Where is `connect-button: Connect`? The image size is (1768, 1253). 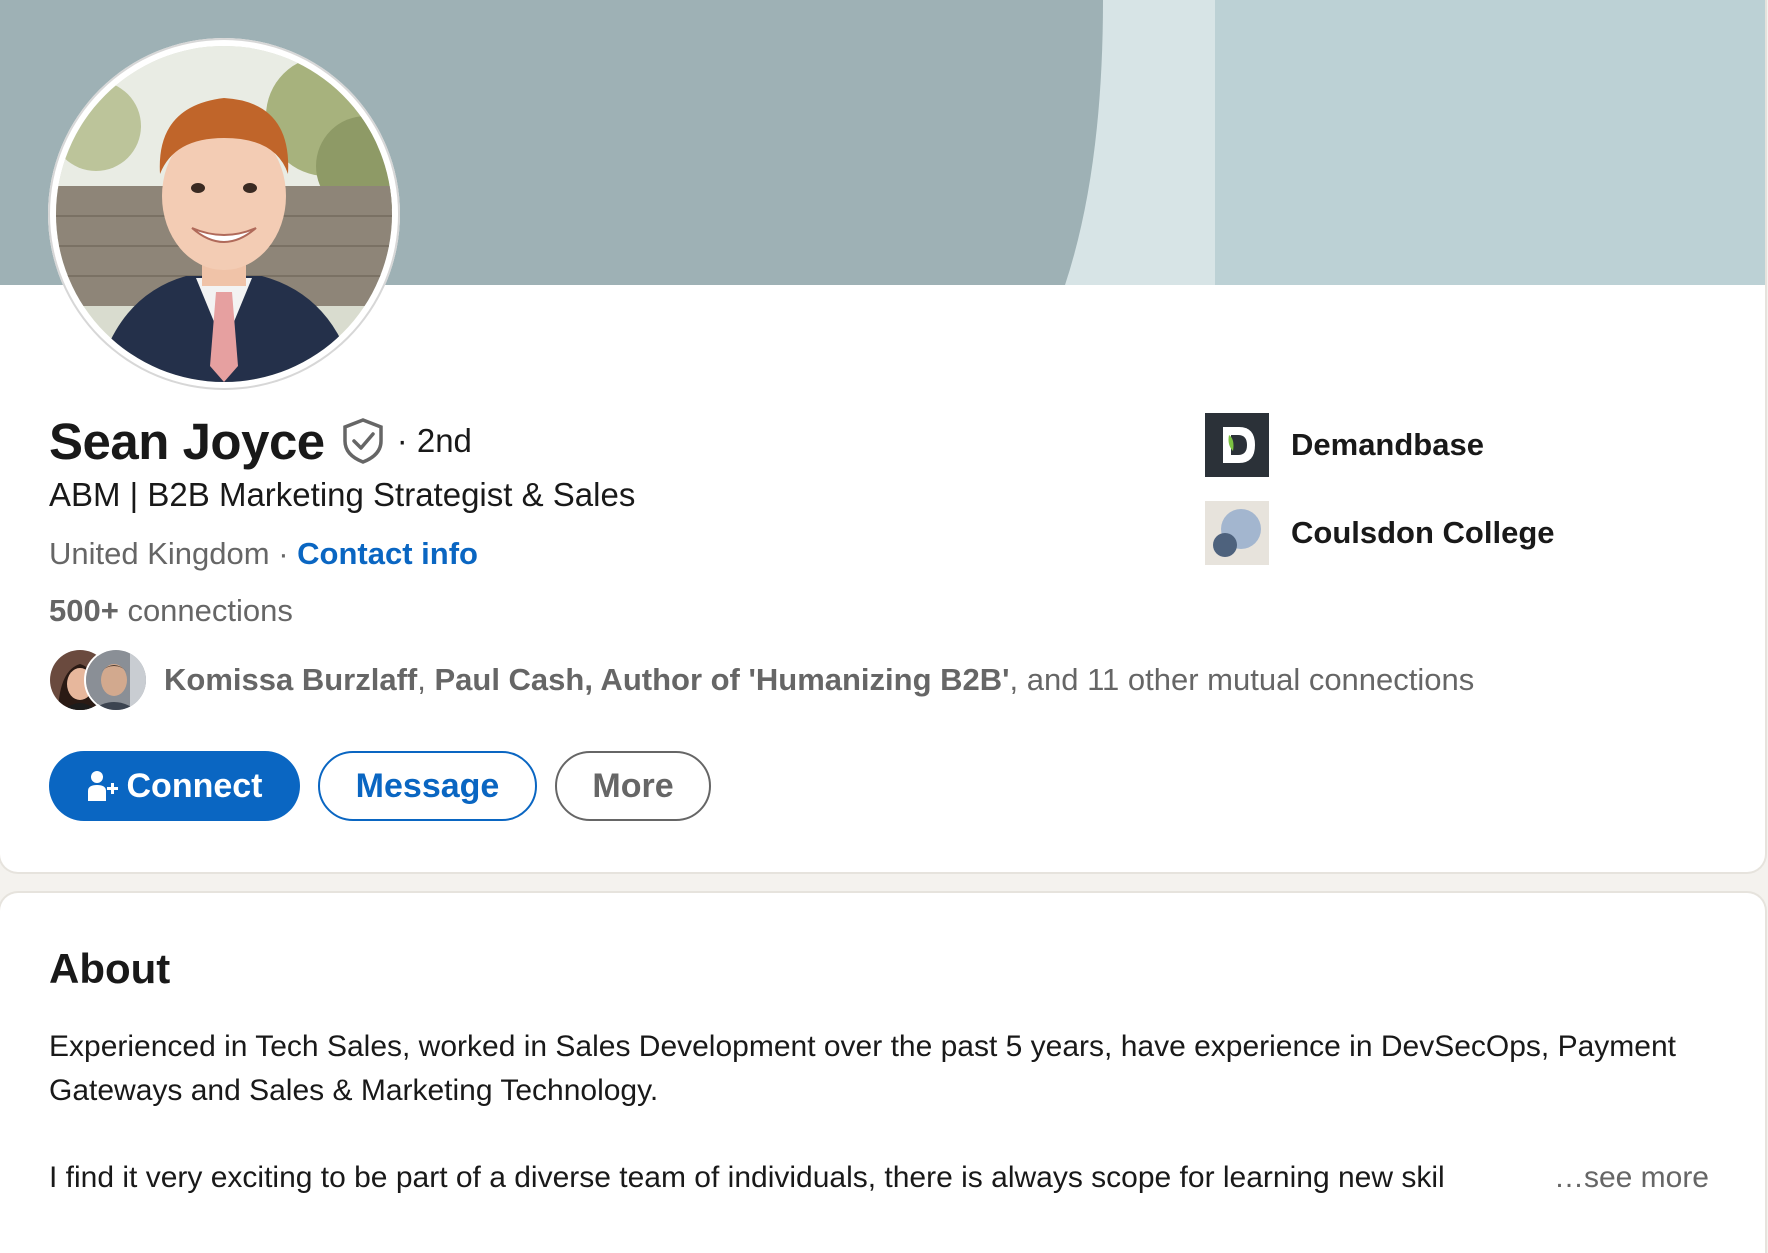
connect-button: Connect is located at coordinates (174, 786).